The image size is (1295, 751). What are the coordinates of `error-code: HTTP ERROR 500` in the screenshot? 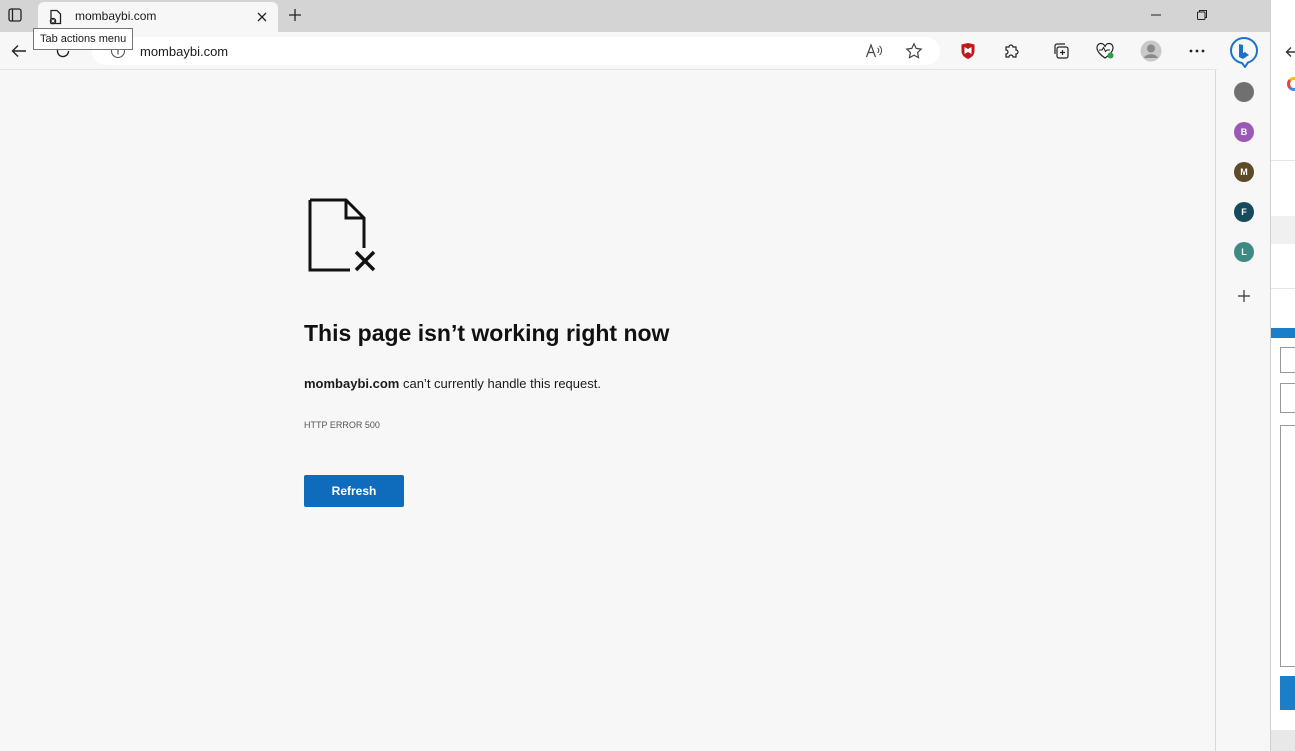 It's located at (342, 425).